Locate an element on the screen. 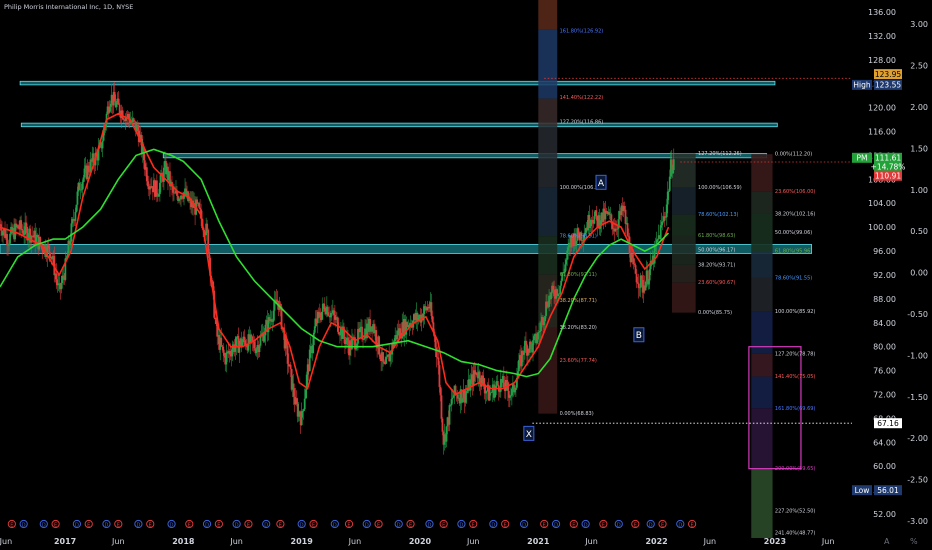 Image resolution: width=932 pixels, height=550 pixels. y-tick-label: 60.00 is located at coordinates (884, 466).